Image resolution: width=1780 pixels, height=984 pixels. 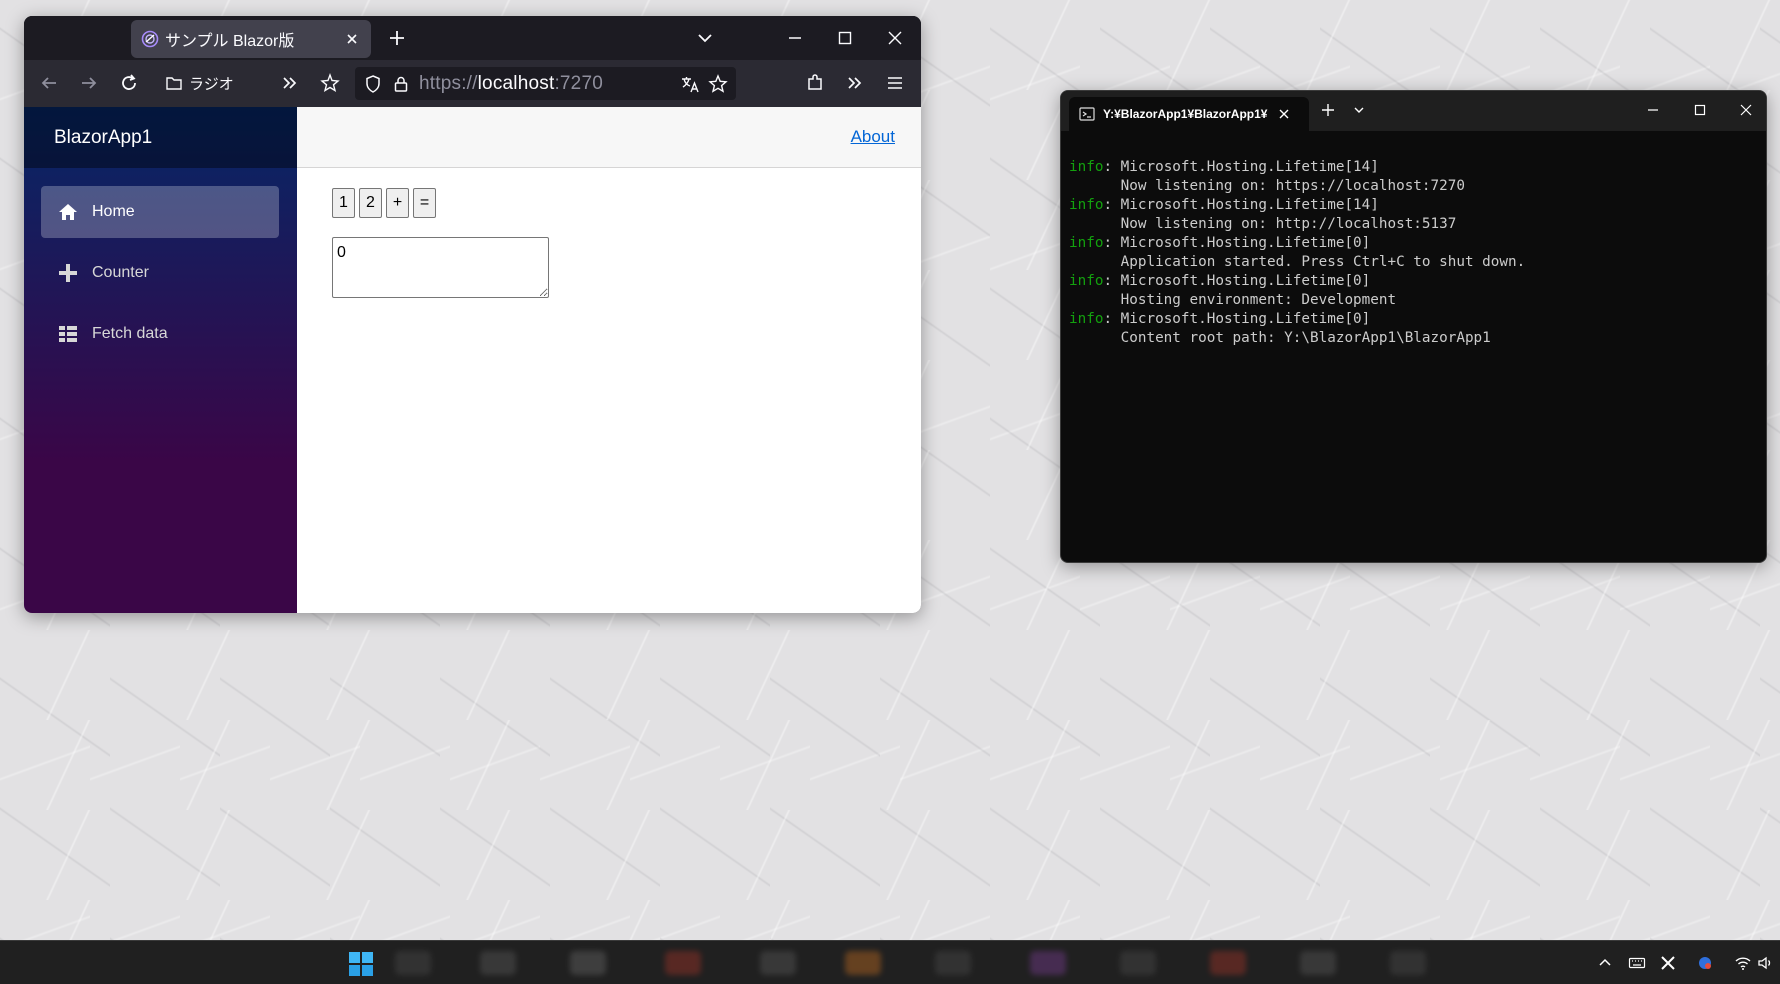 What do you see at coordinates (49, 83) in the screenshot?
I see `back-arrow-icon` at bounding box center [49, 83].